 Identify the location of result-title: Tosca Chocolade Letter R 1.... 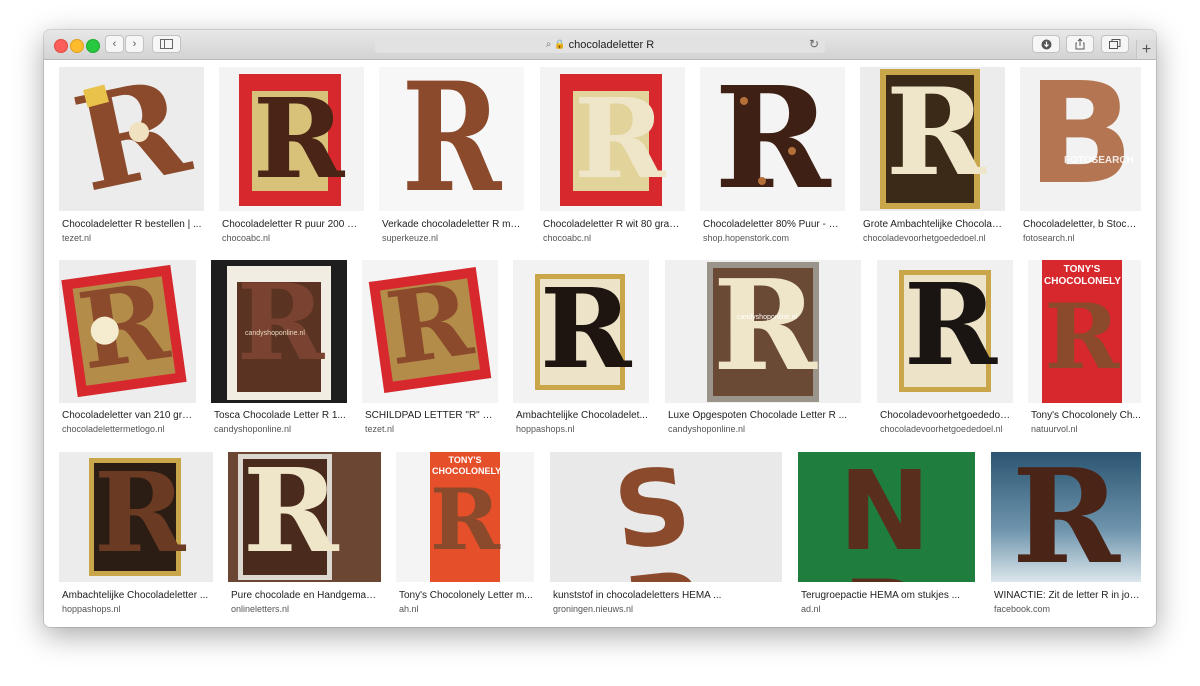
(280, 415).